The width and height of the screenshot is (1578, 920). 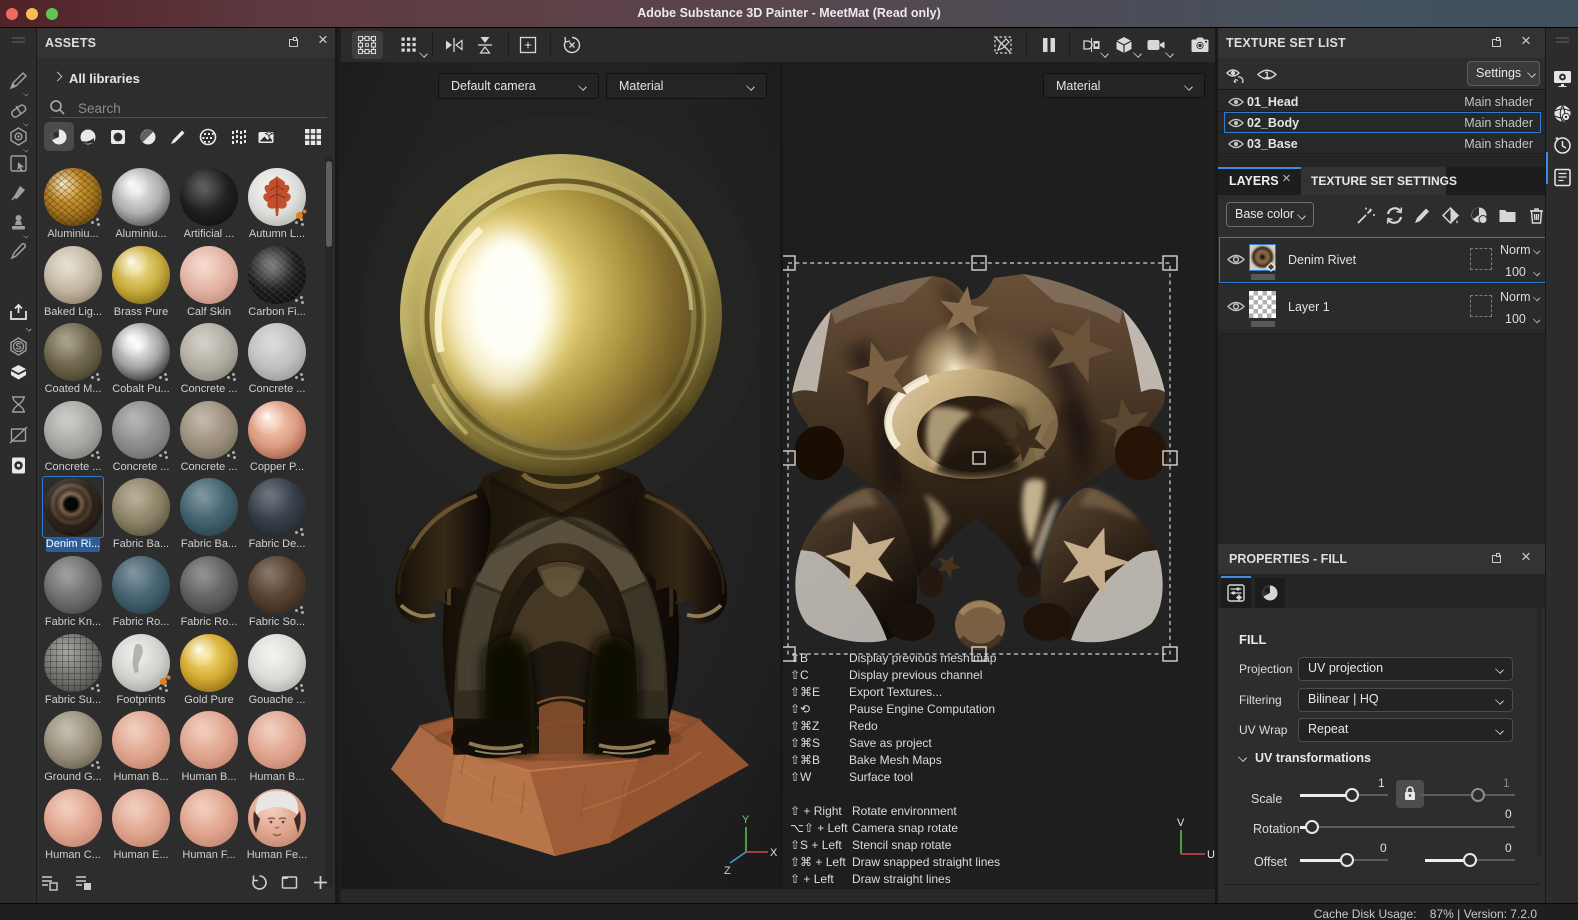 What do you see at coordinates (727, 871) in the screenshot?
I see `svg-text: Z` at bounding box center [727, 871].